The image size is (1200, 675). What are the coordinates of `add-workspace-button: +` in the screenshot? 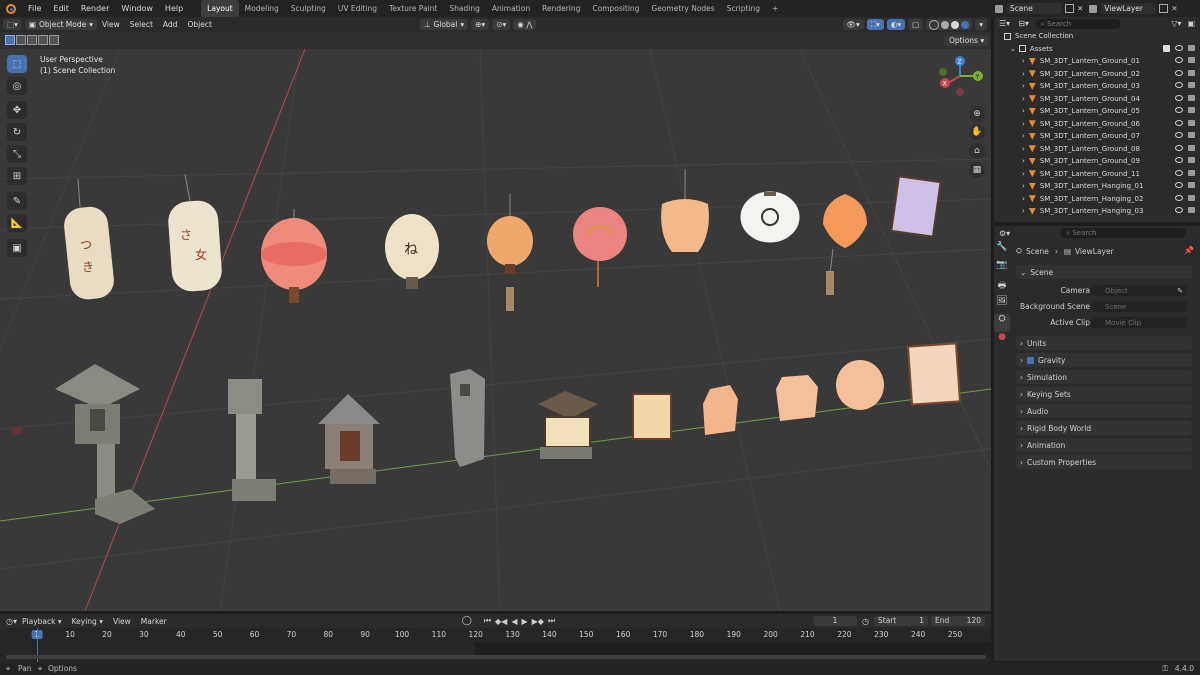 It's located at (775, 8).